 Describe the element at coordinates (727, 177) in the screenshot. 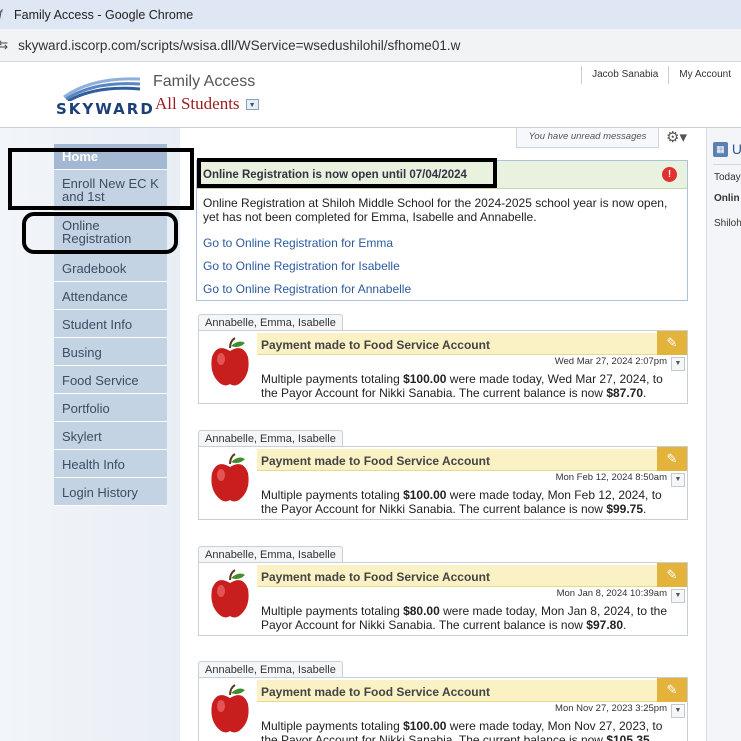

I see `upcoming-today: Today` at that location.